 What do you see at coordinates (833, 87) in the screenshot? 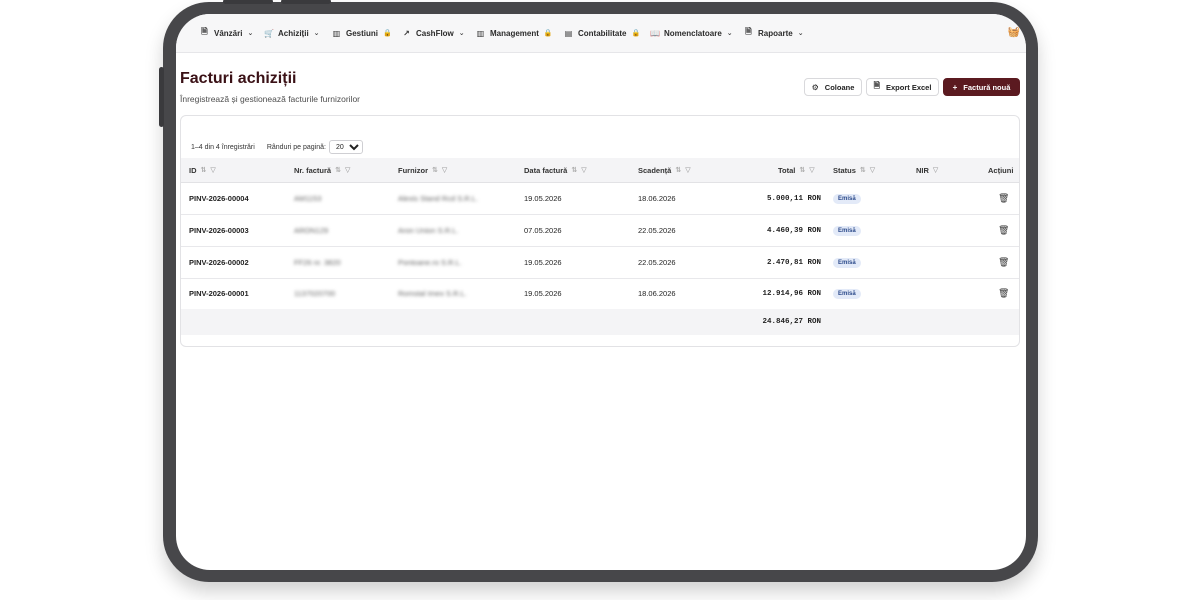
I see `columns-button: ⚙ Coloane` at bounding box center [833, 87].